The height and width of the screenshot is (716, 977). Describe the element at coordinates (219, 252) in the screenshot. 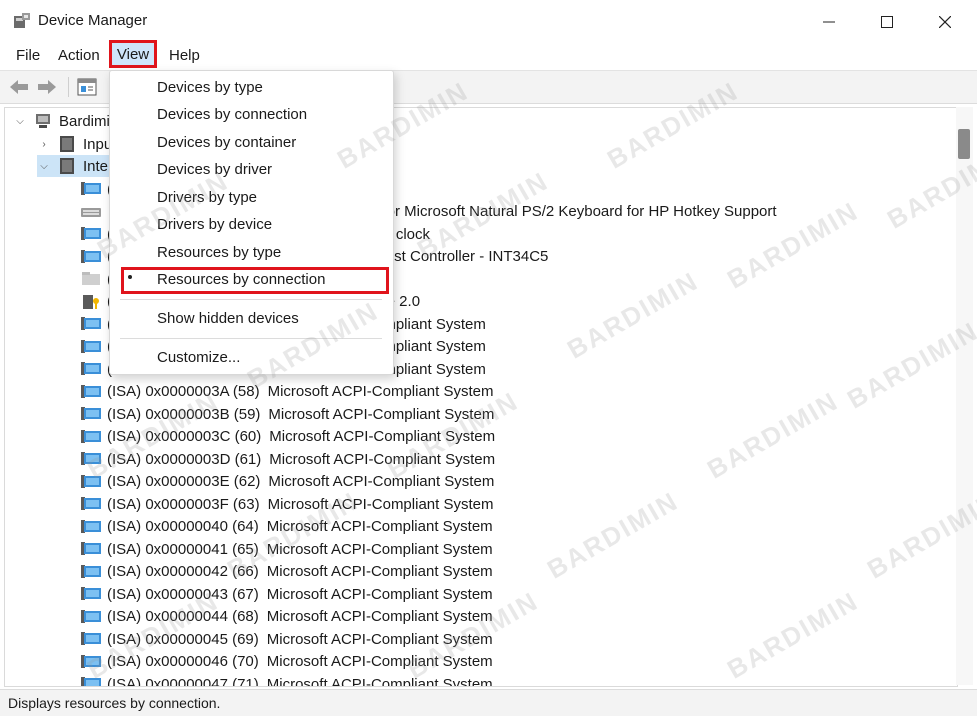

I see `menu-item-resources-by-type: Resources by type` at that location.